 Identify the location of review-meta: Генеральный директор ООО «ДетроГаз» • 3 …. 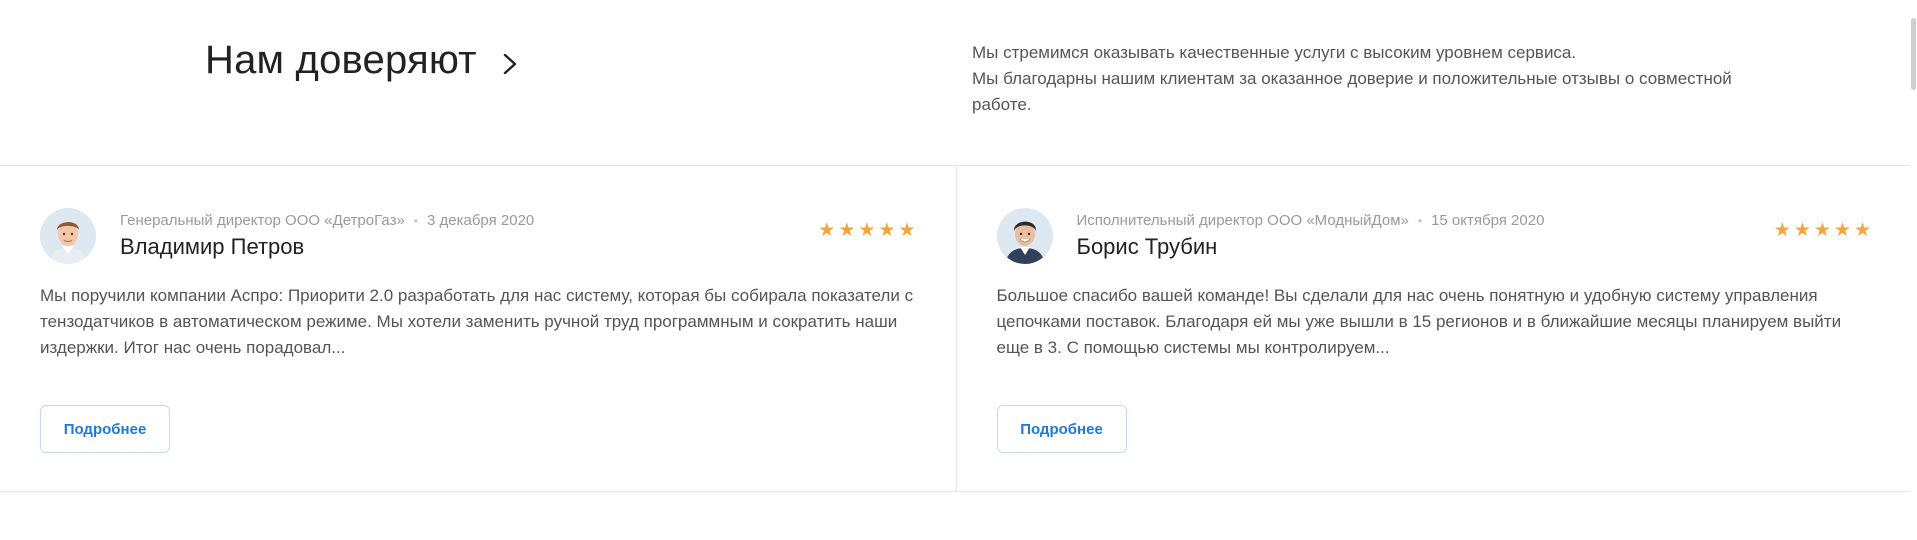
(327, 220).